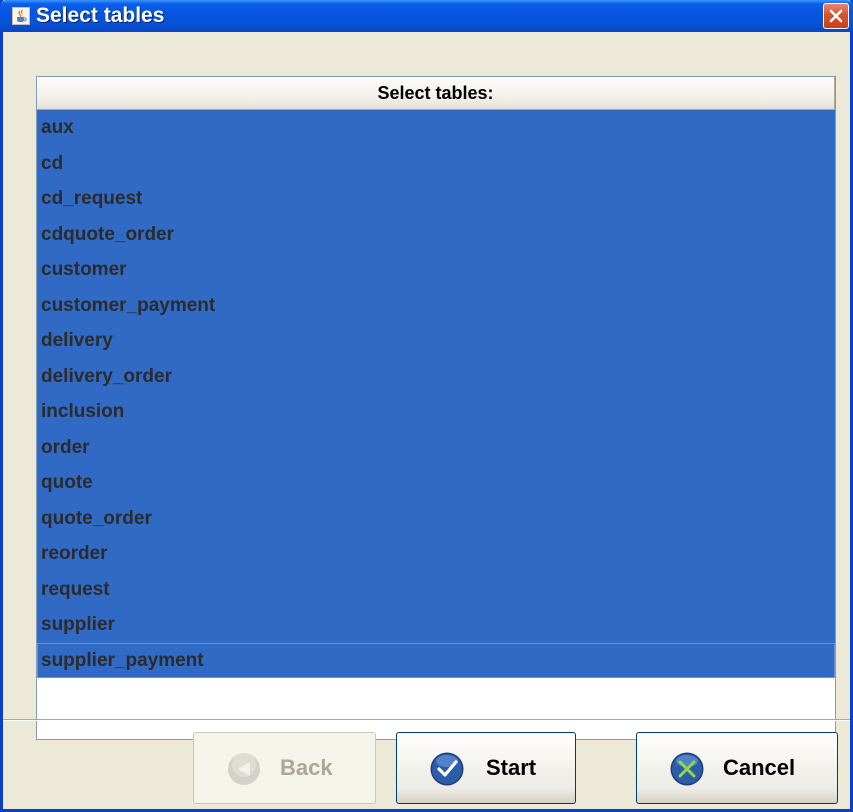  Describe the element at coordinates (436, 199) in the screenshot. I see `table-row: cd_request` at that location.